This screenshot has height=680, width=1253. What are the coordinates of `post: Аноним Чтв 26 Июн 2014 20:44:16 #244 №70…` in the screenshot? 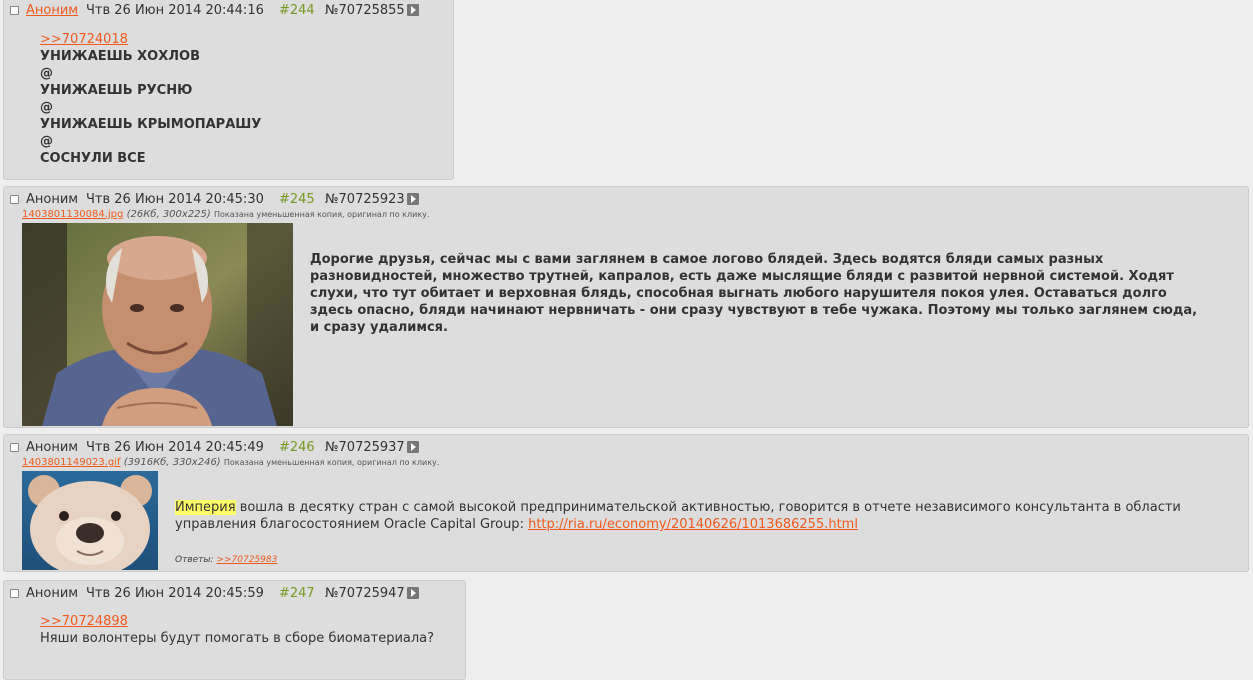 It's located at (228, 90).